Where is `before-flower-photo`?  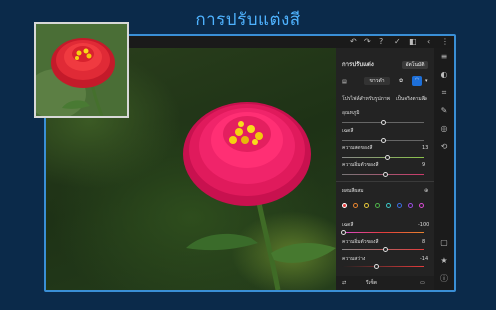 before-flower-photo is located at coordinates (81, 70).